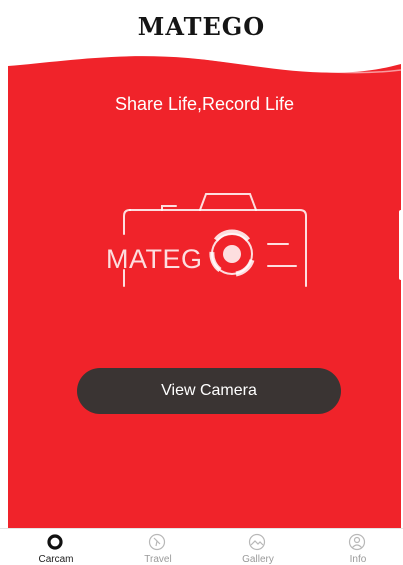 The width and height of the screenshot is (403, 565). I want to click on tab-gallery: Gallery, so click(258, 547).